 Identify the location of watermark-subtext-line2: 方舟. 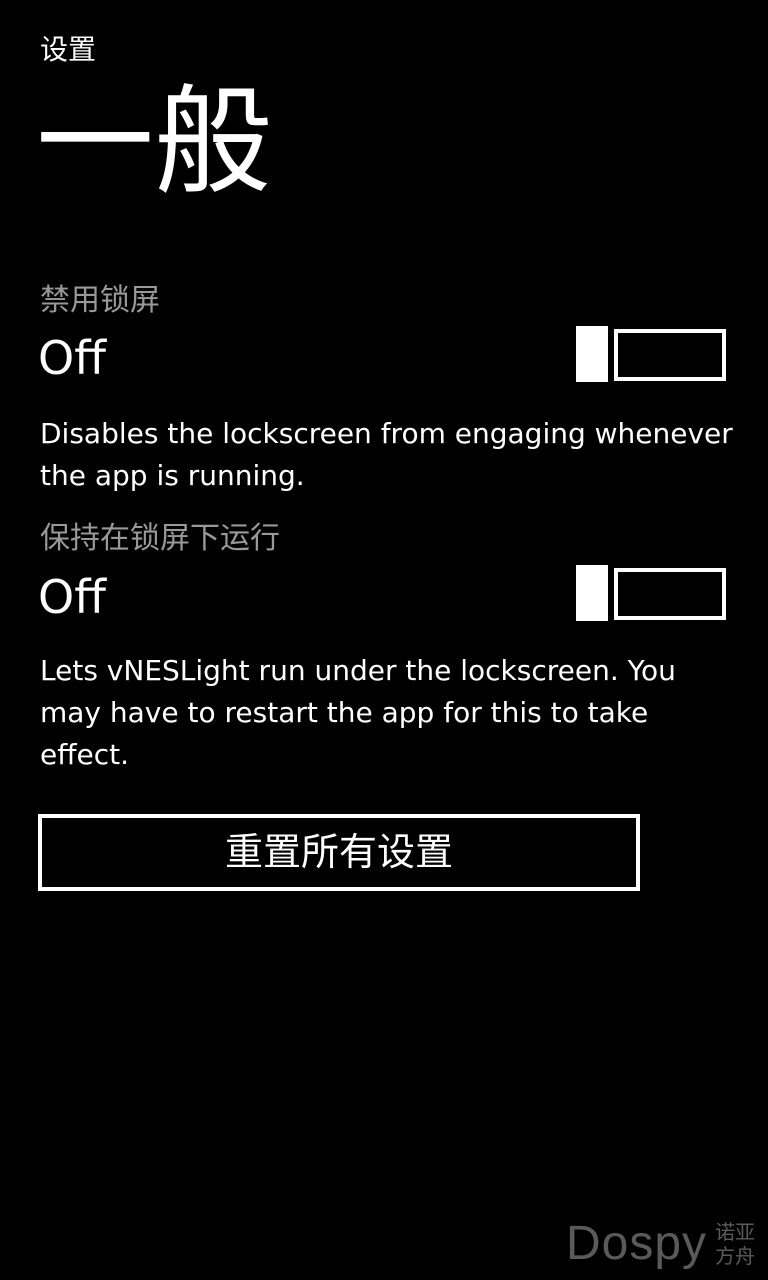
(735, 1256).